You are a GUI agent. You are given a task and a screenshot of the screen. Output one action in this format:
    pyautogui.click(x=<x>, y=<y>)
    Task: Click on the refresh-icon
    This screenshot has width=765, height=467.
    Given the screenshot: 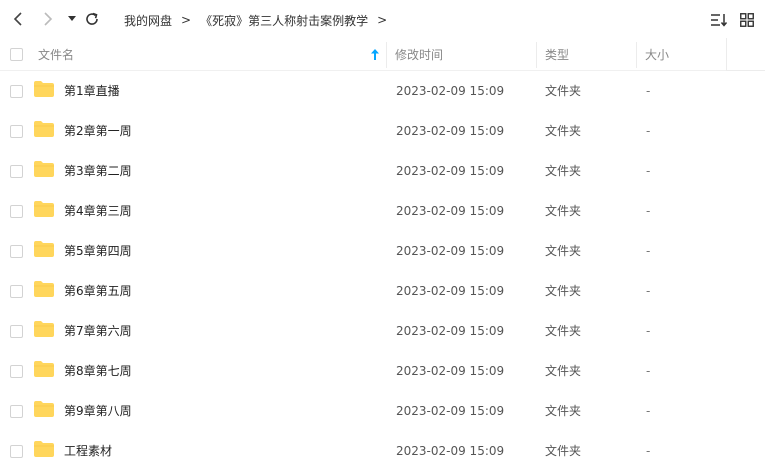 What is the action you would take?
    pyautogui.click(x=92, y=18)
    